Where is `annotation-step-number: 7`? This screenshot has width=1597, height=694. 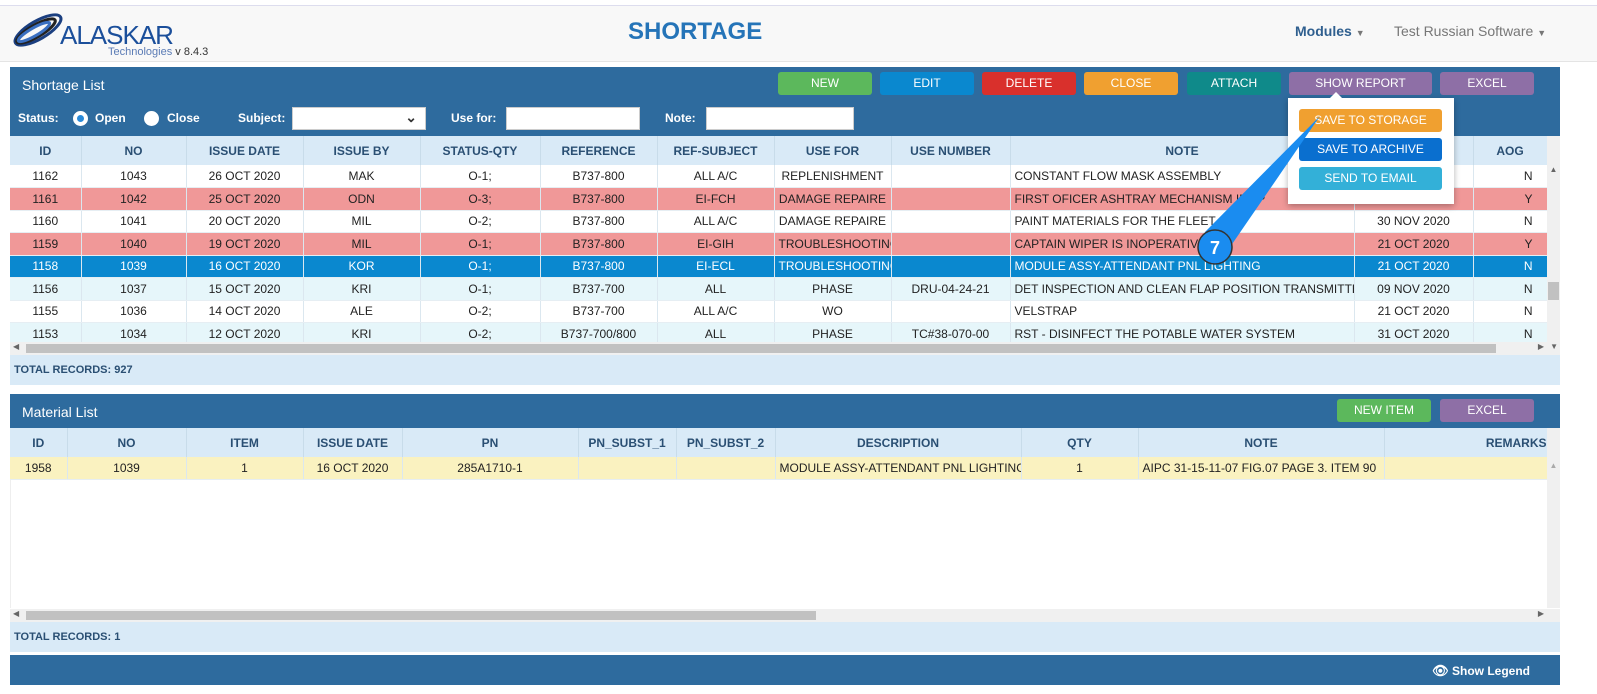
annotation-step-number: 7 is located at coordinates (1215, 248).